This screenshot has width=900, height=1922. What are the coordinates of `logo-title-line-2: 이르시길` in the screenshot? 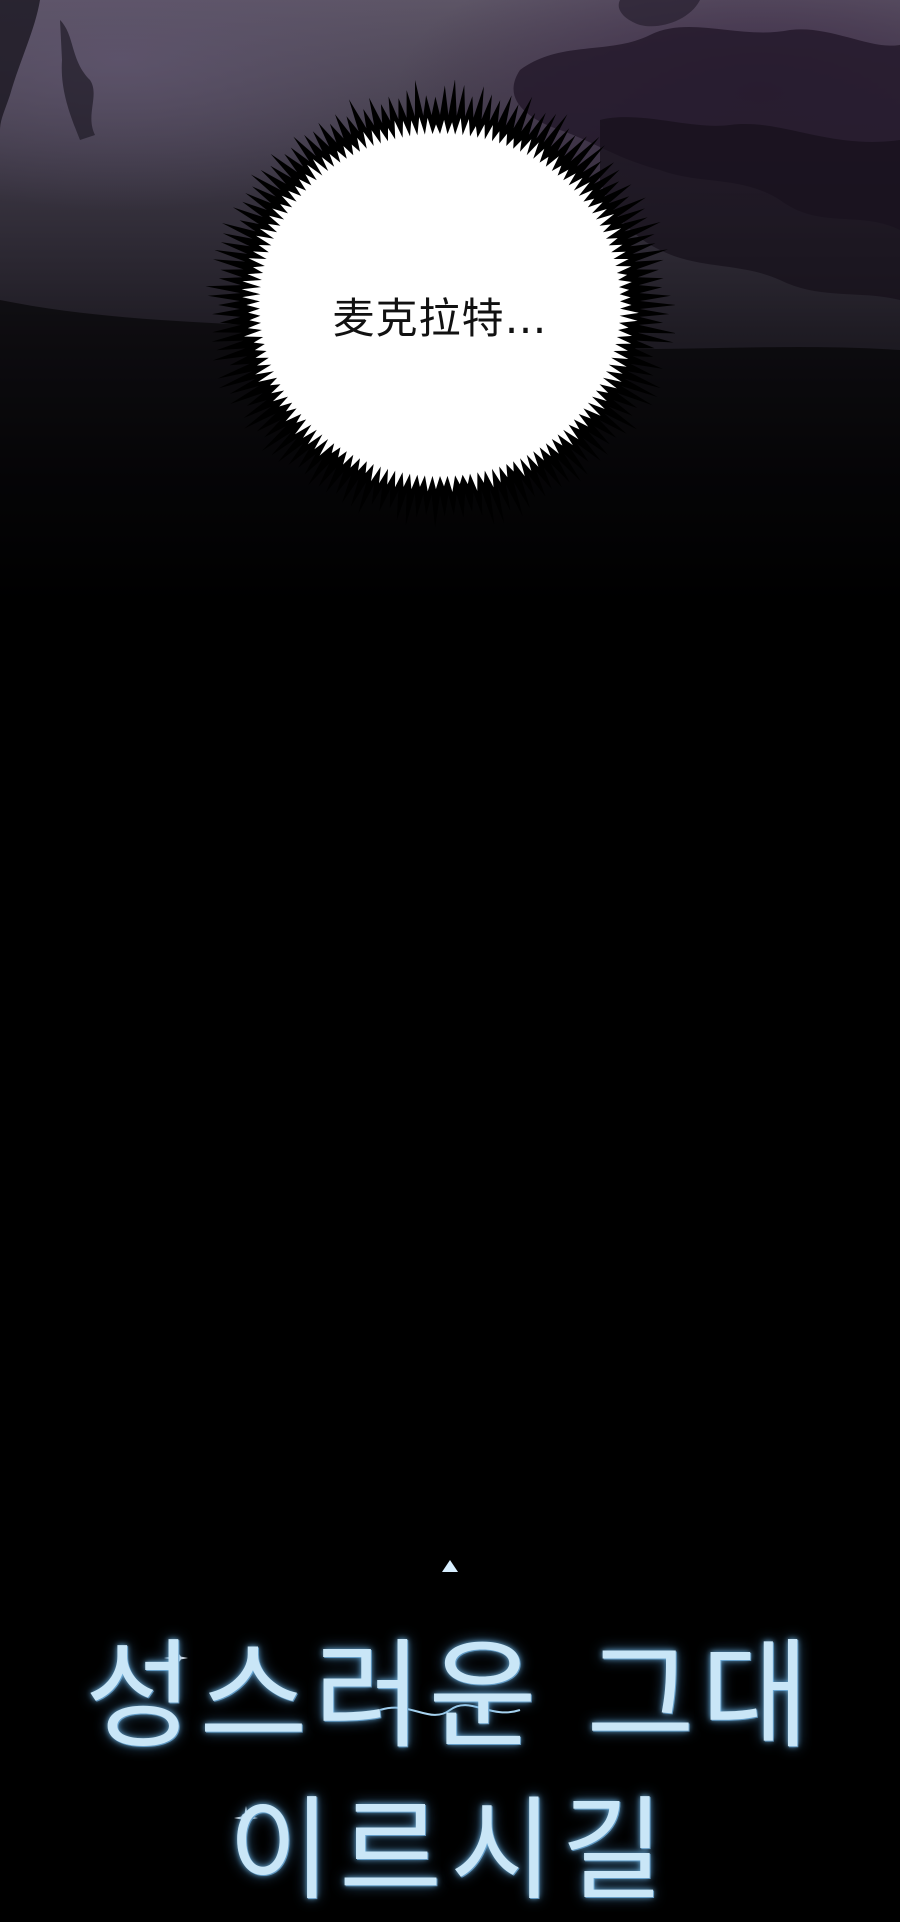 It's located at (450, 1851).